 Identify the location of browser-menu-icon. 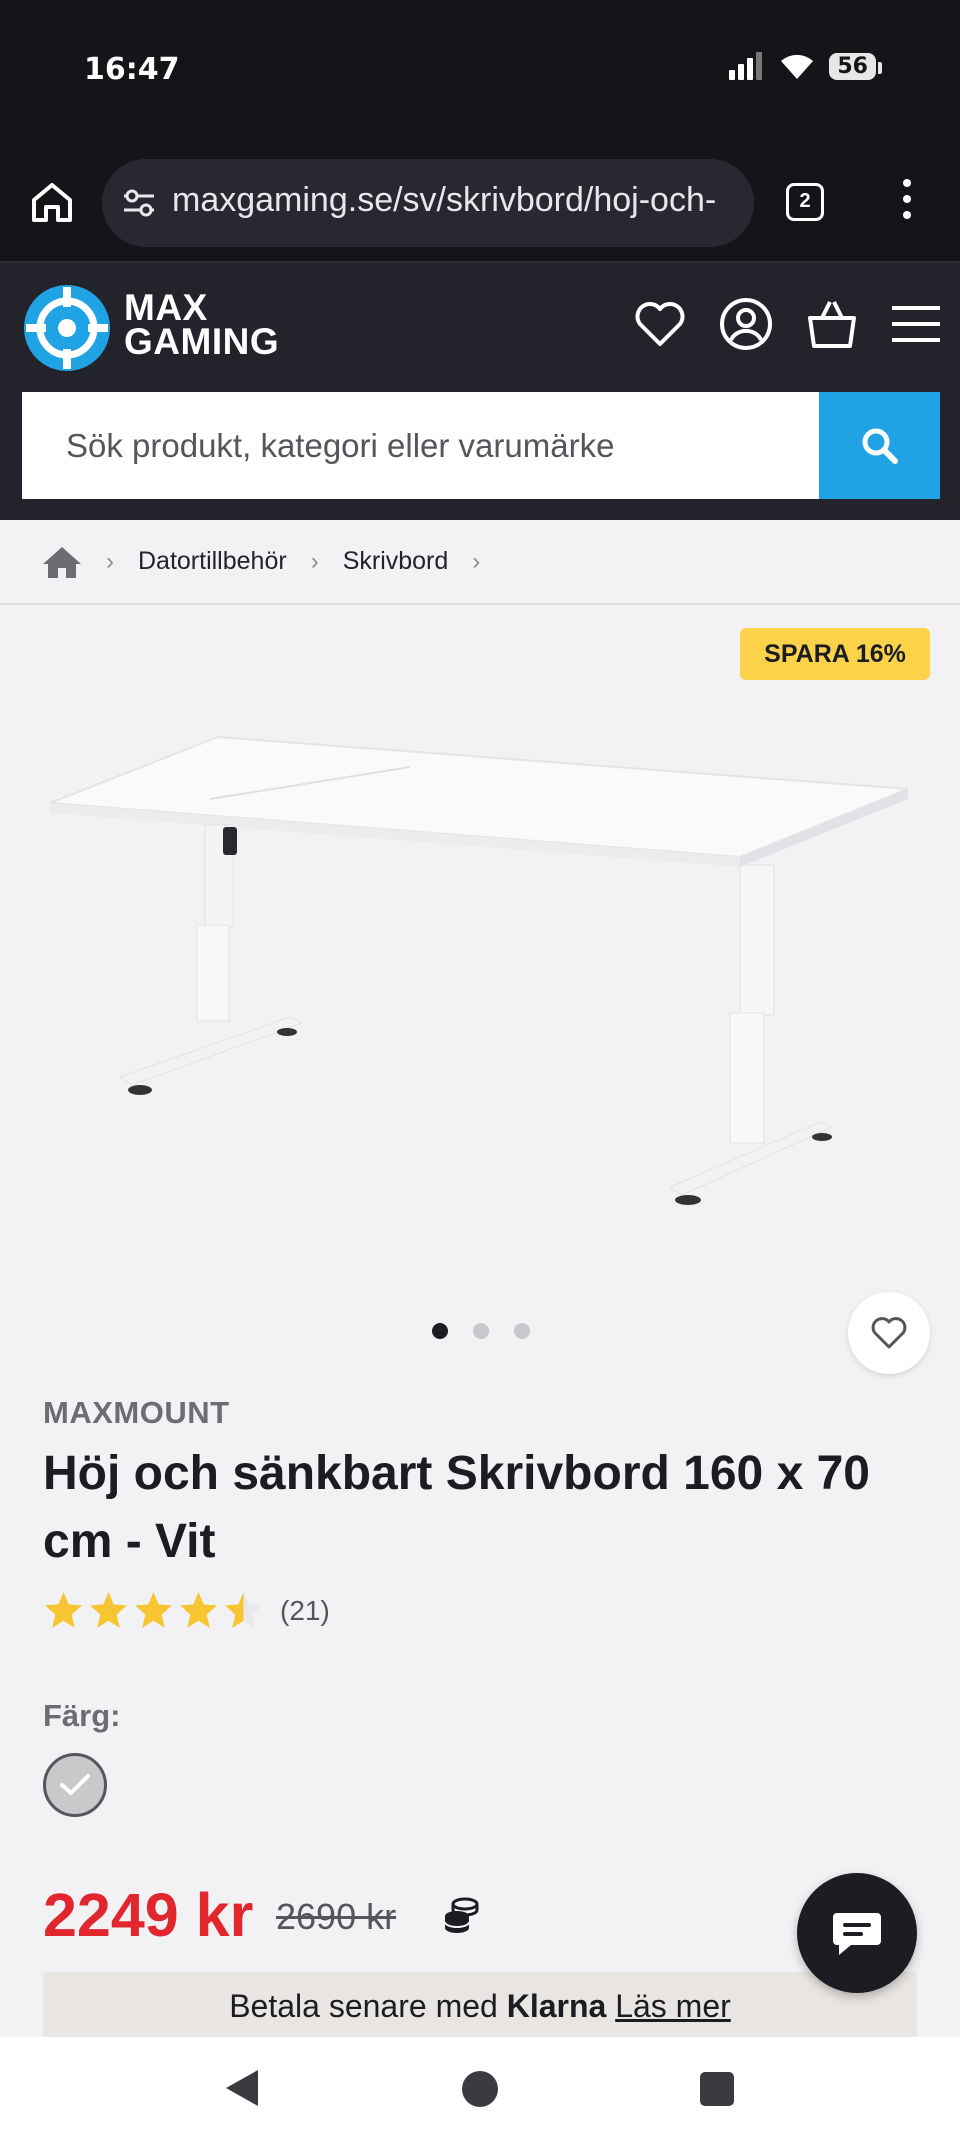
(907, 202).